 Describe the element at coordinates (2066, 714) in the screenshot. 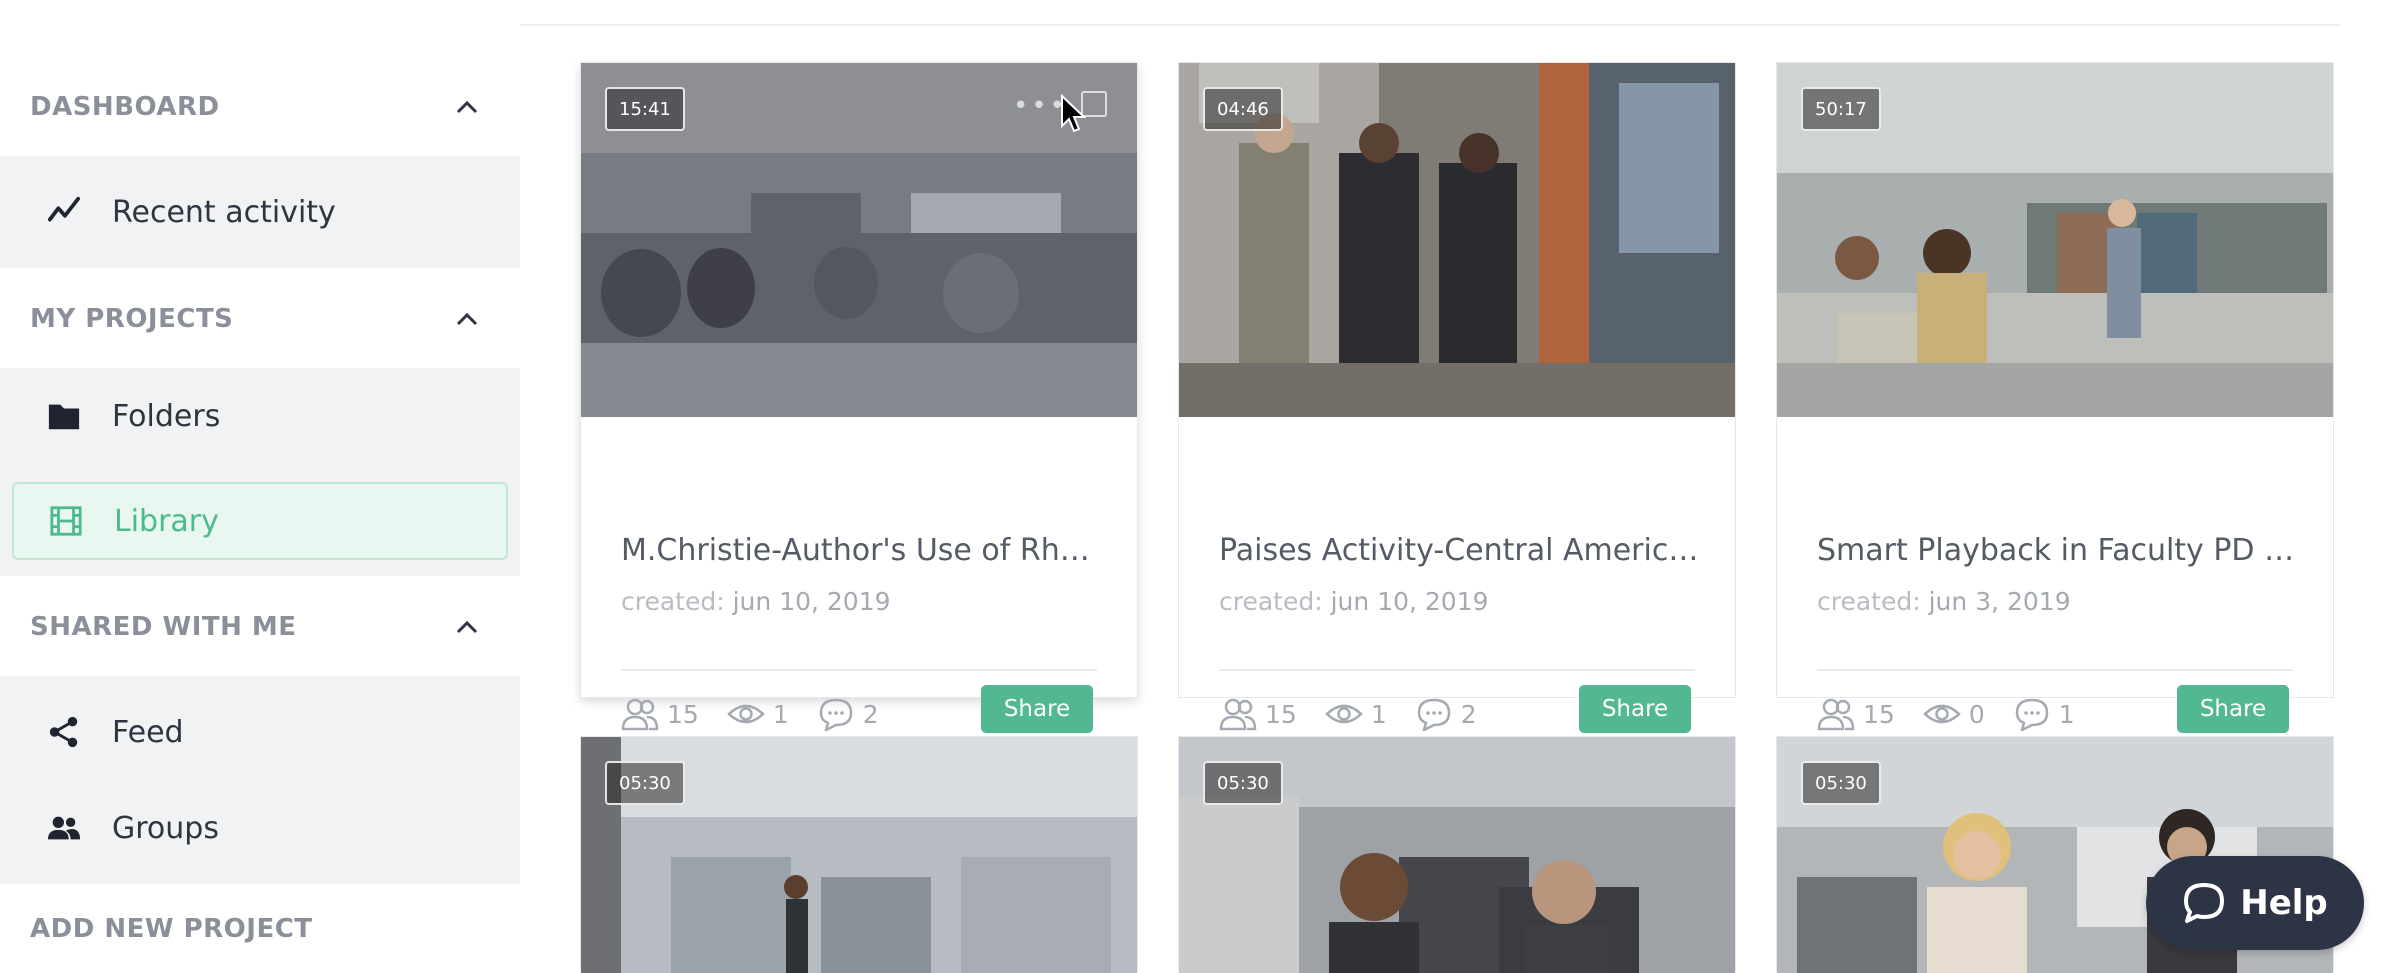

I see `comments-count: 1` at that location.